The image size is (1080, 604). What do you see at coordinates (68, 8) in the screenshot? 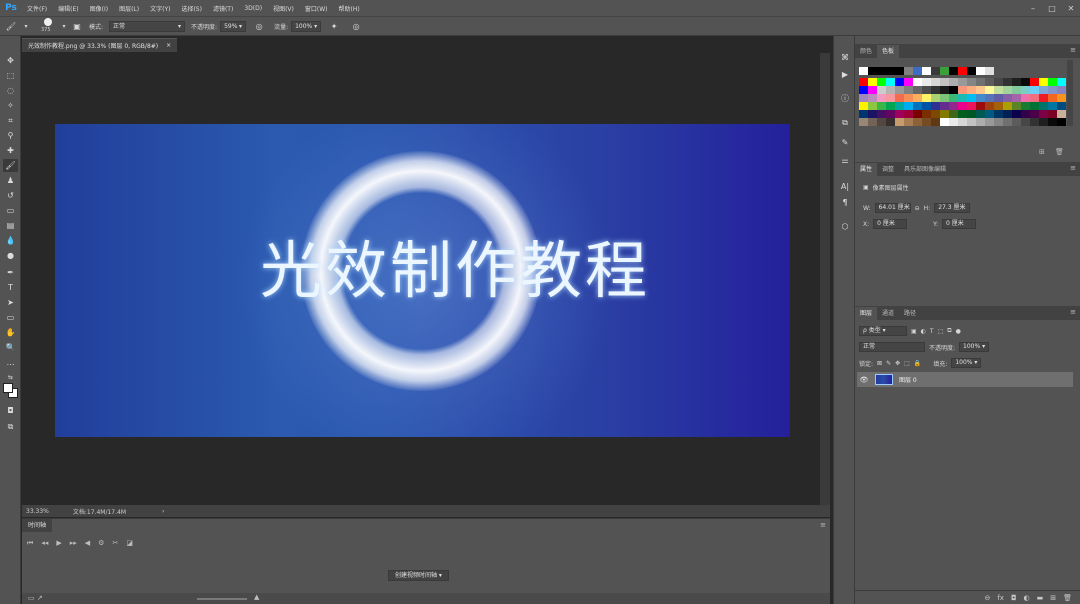
I see `menu-edit: 编辑(E)` at bounding box center [68, 8].